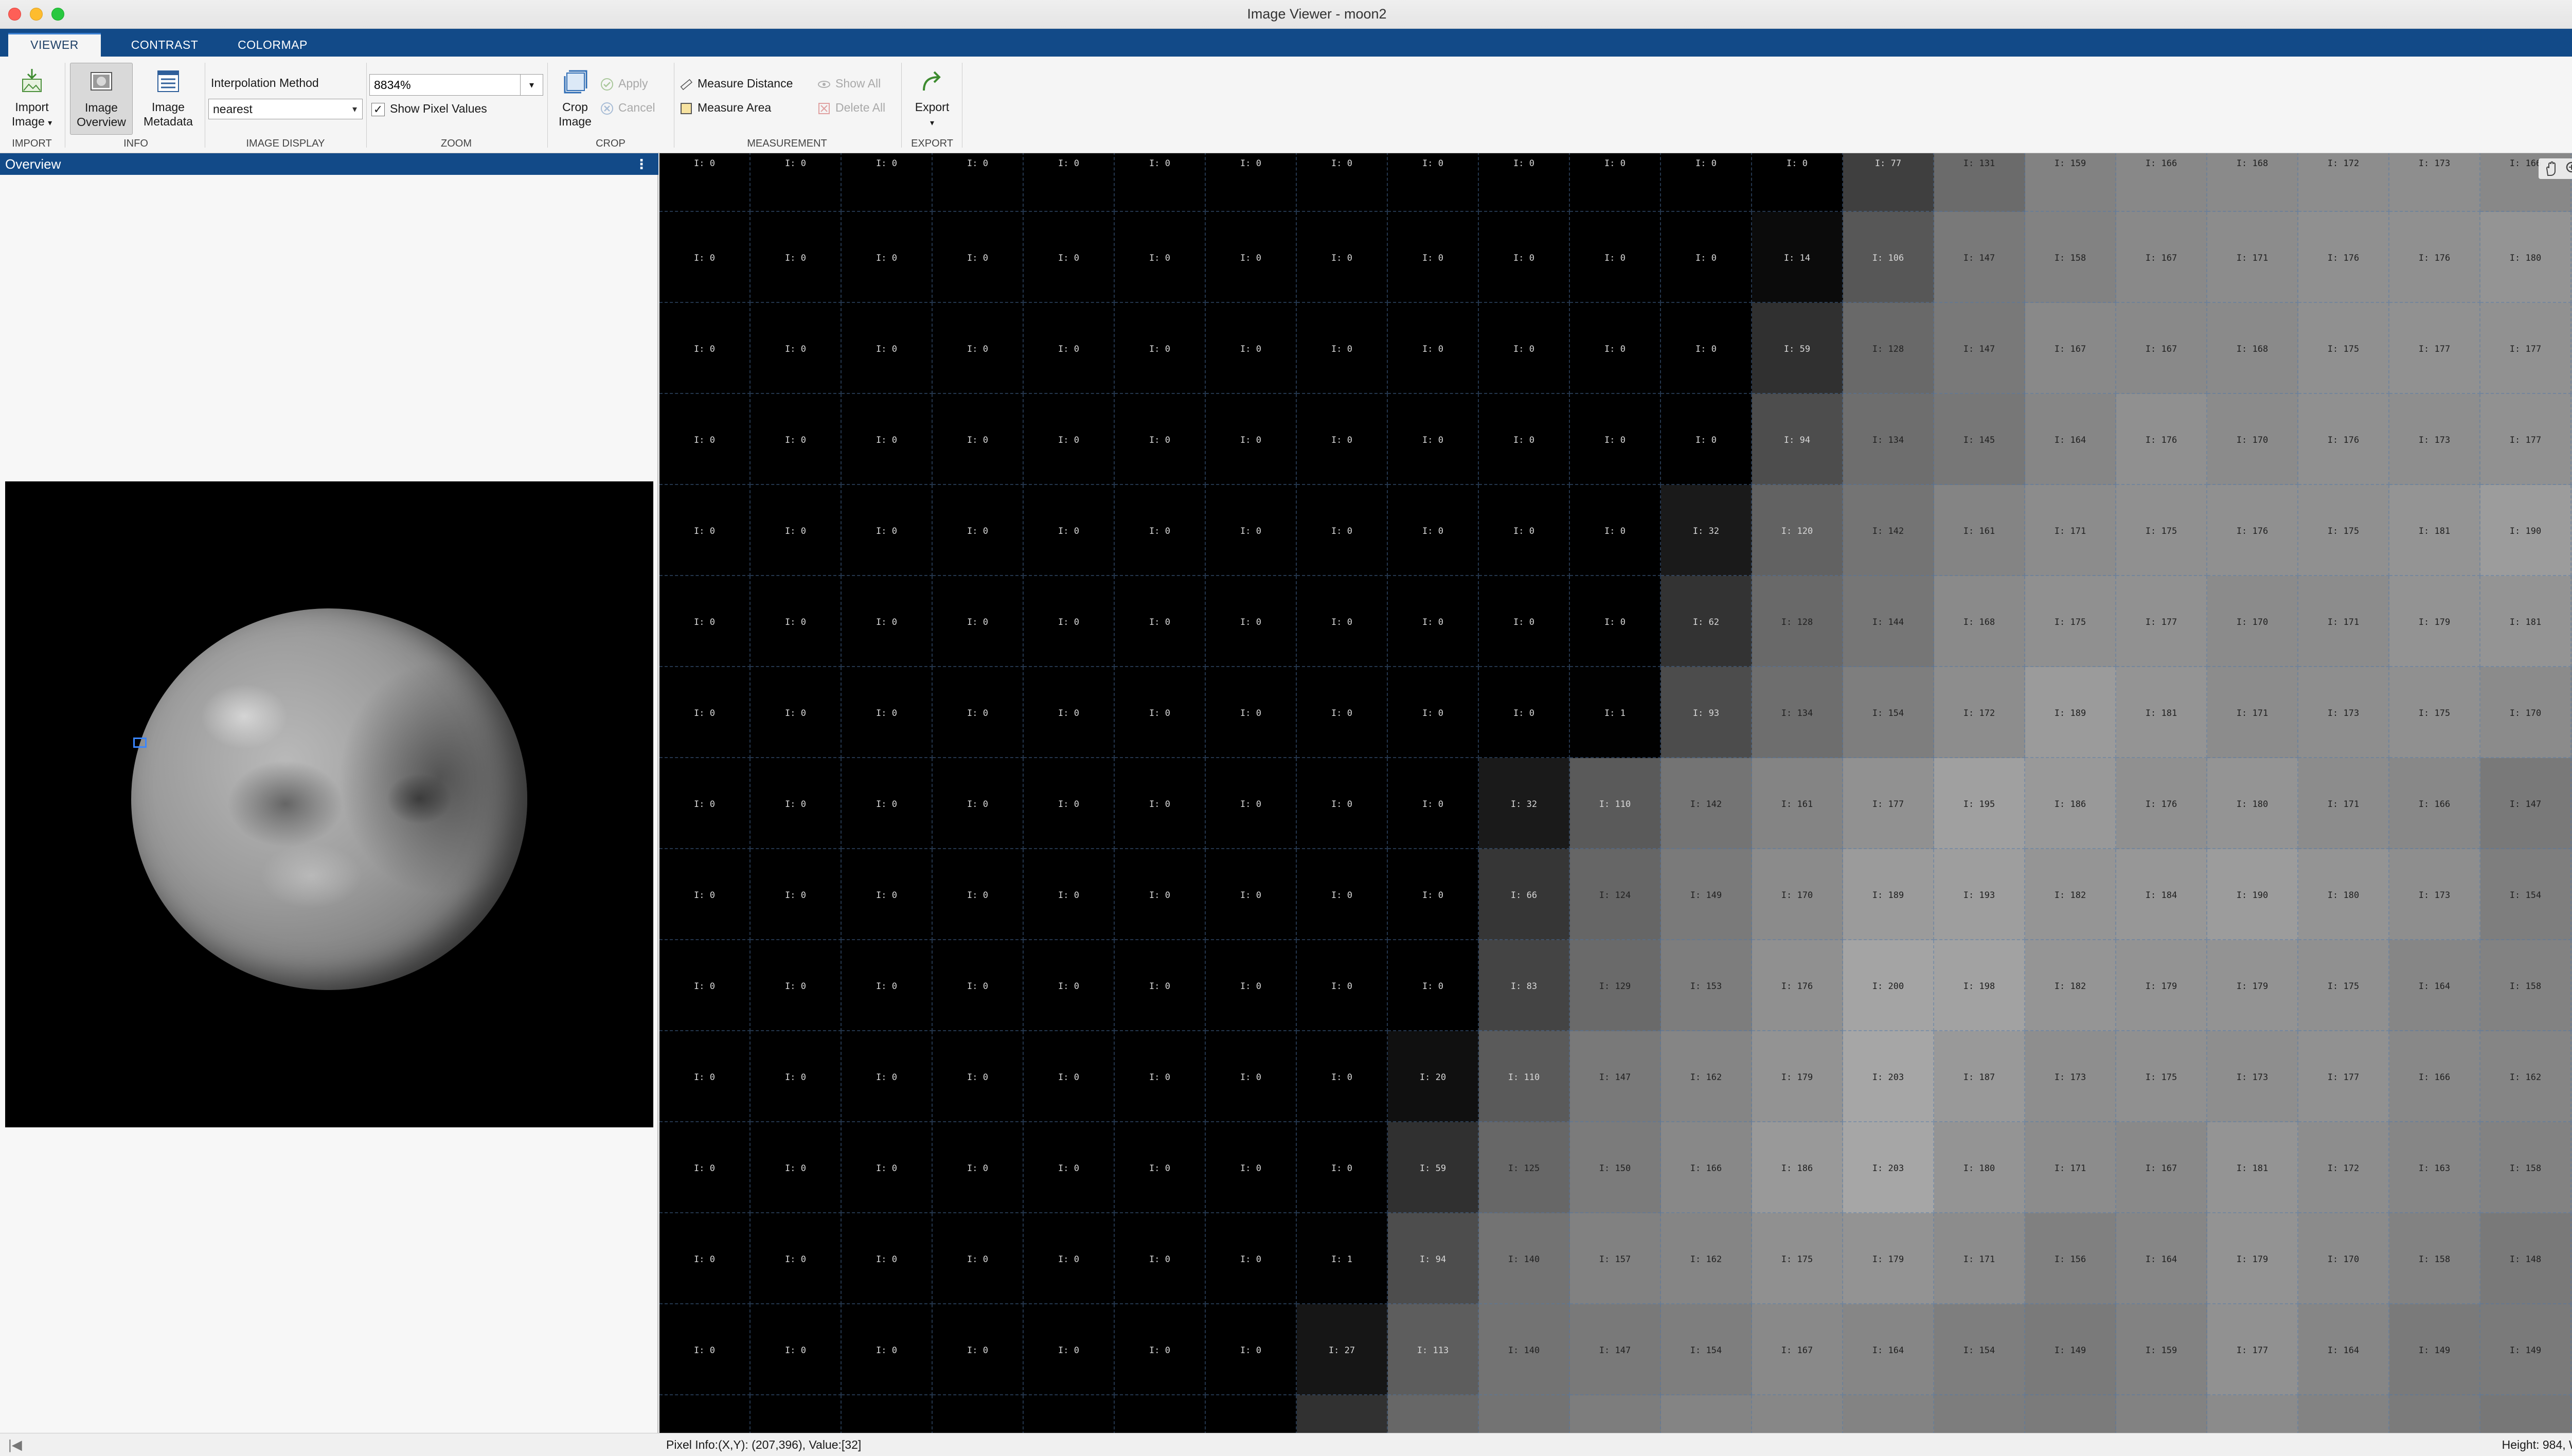 The height and width of the screenshot is (1456, 2572). Describe the element at coordinates (2161, 804) in the screenshot. I see `pixel-value-label: I: 176` at that location.